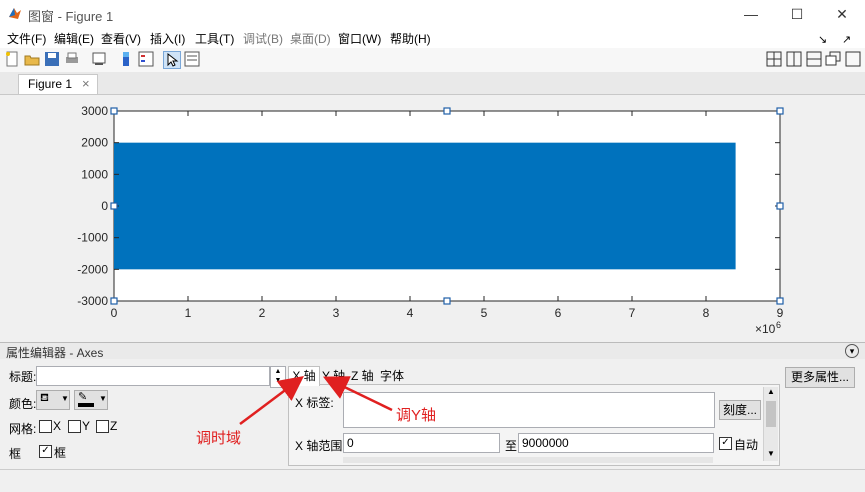 The image size is (865, 492). Describe the element at coordinates (357, 394) in the screenshot. I see `arrow-to-y-tab` at that location.